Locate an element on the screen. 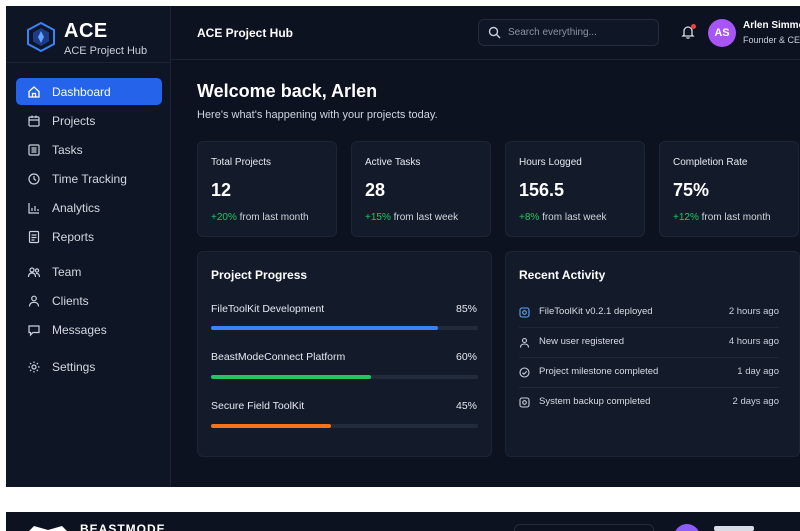 The height and width of the screenshot is (531, 800). stat-label: Active Tasks is located at coordinates (393, 162).